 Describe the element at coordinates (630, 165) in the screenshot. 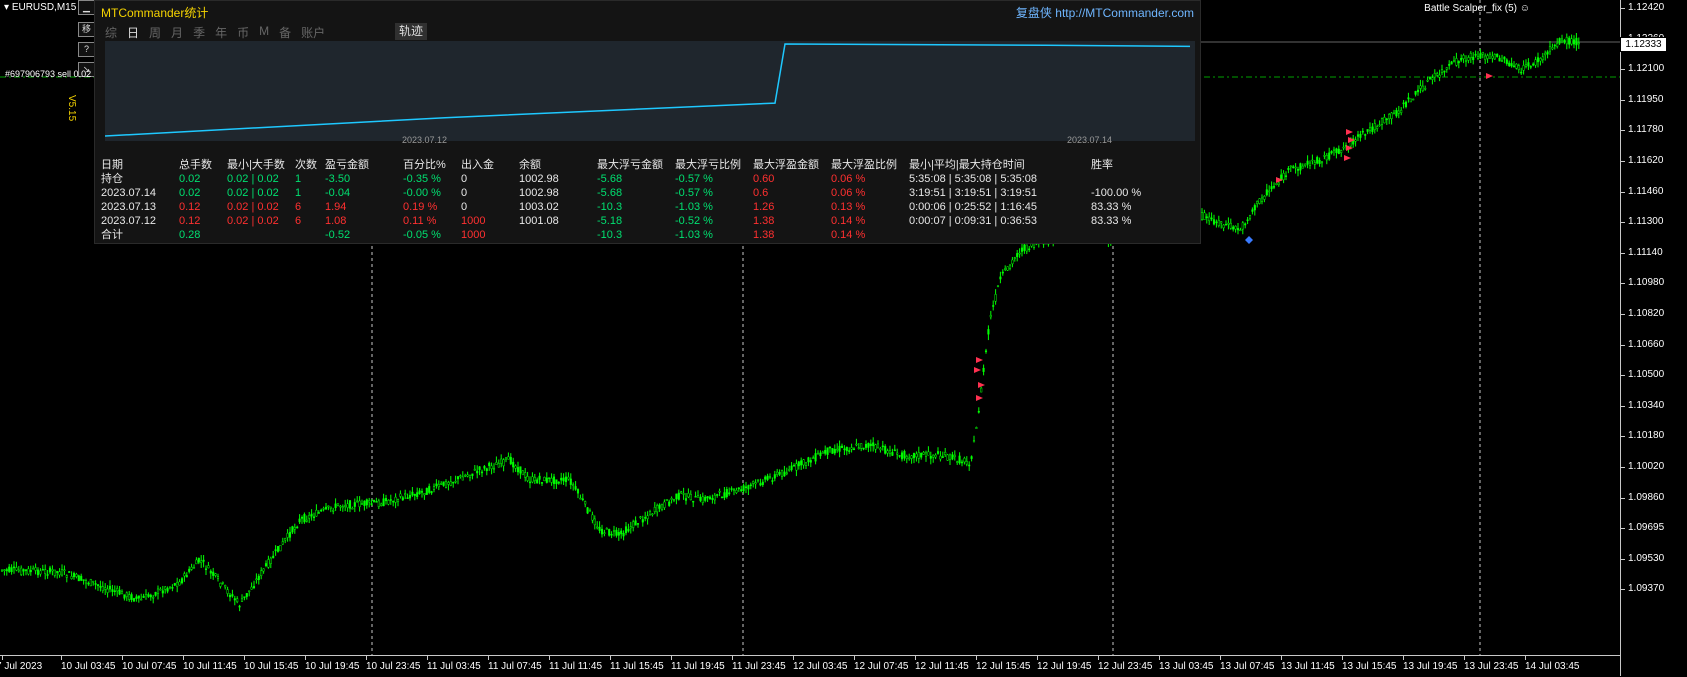

I see `column-header: 最大浮亏金额` at that location.